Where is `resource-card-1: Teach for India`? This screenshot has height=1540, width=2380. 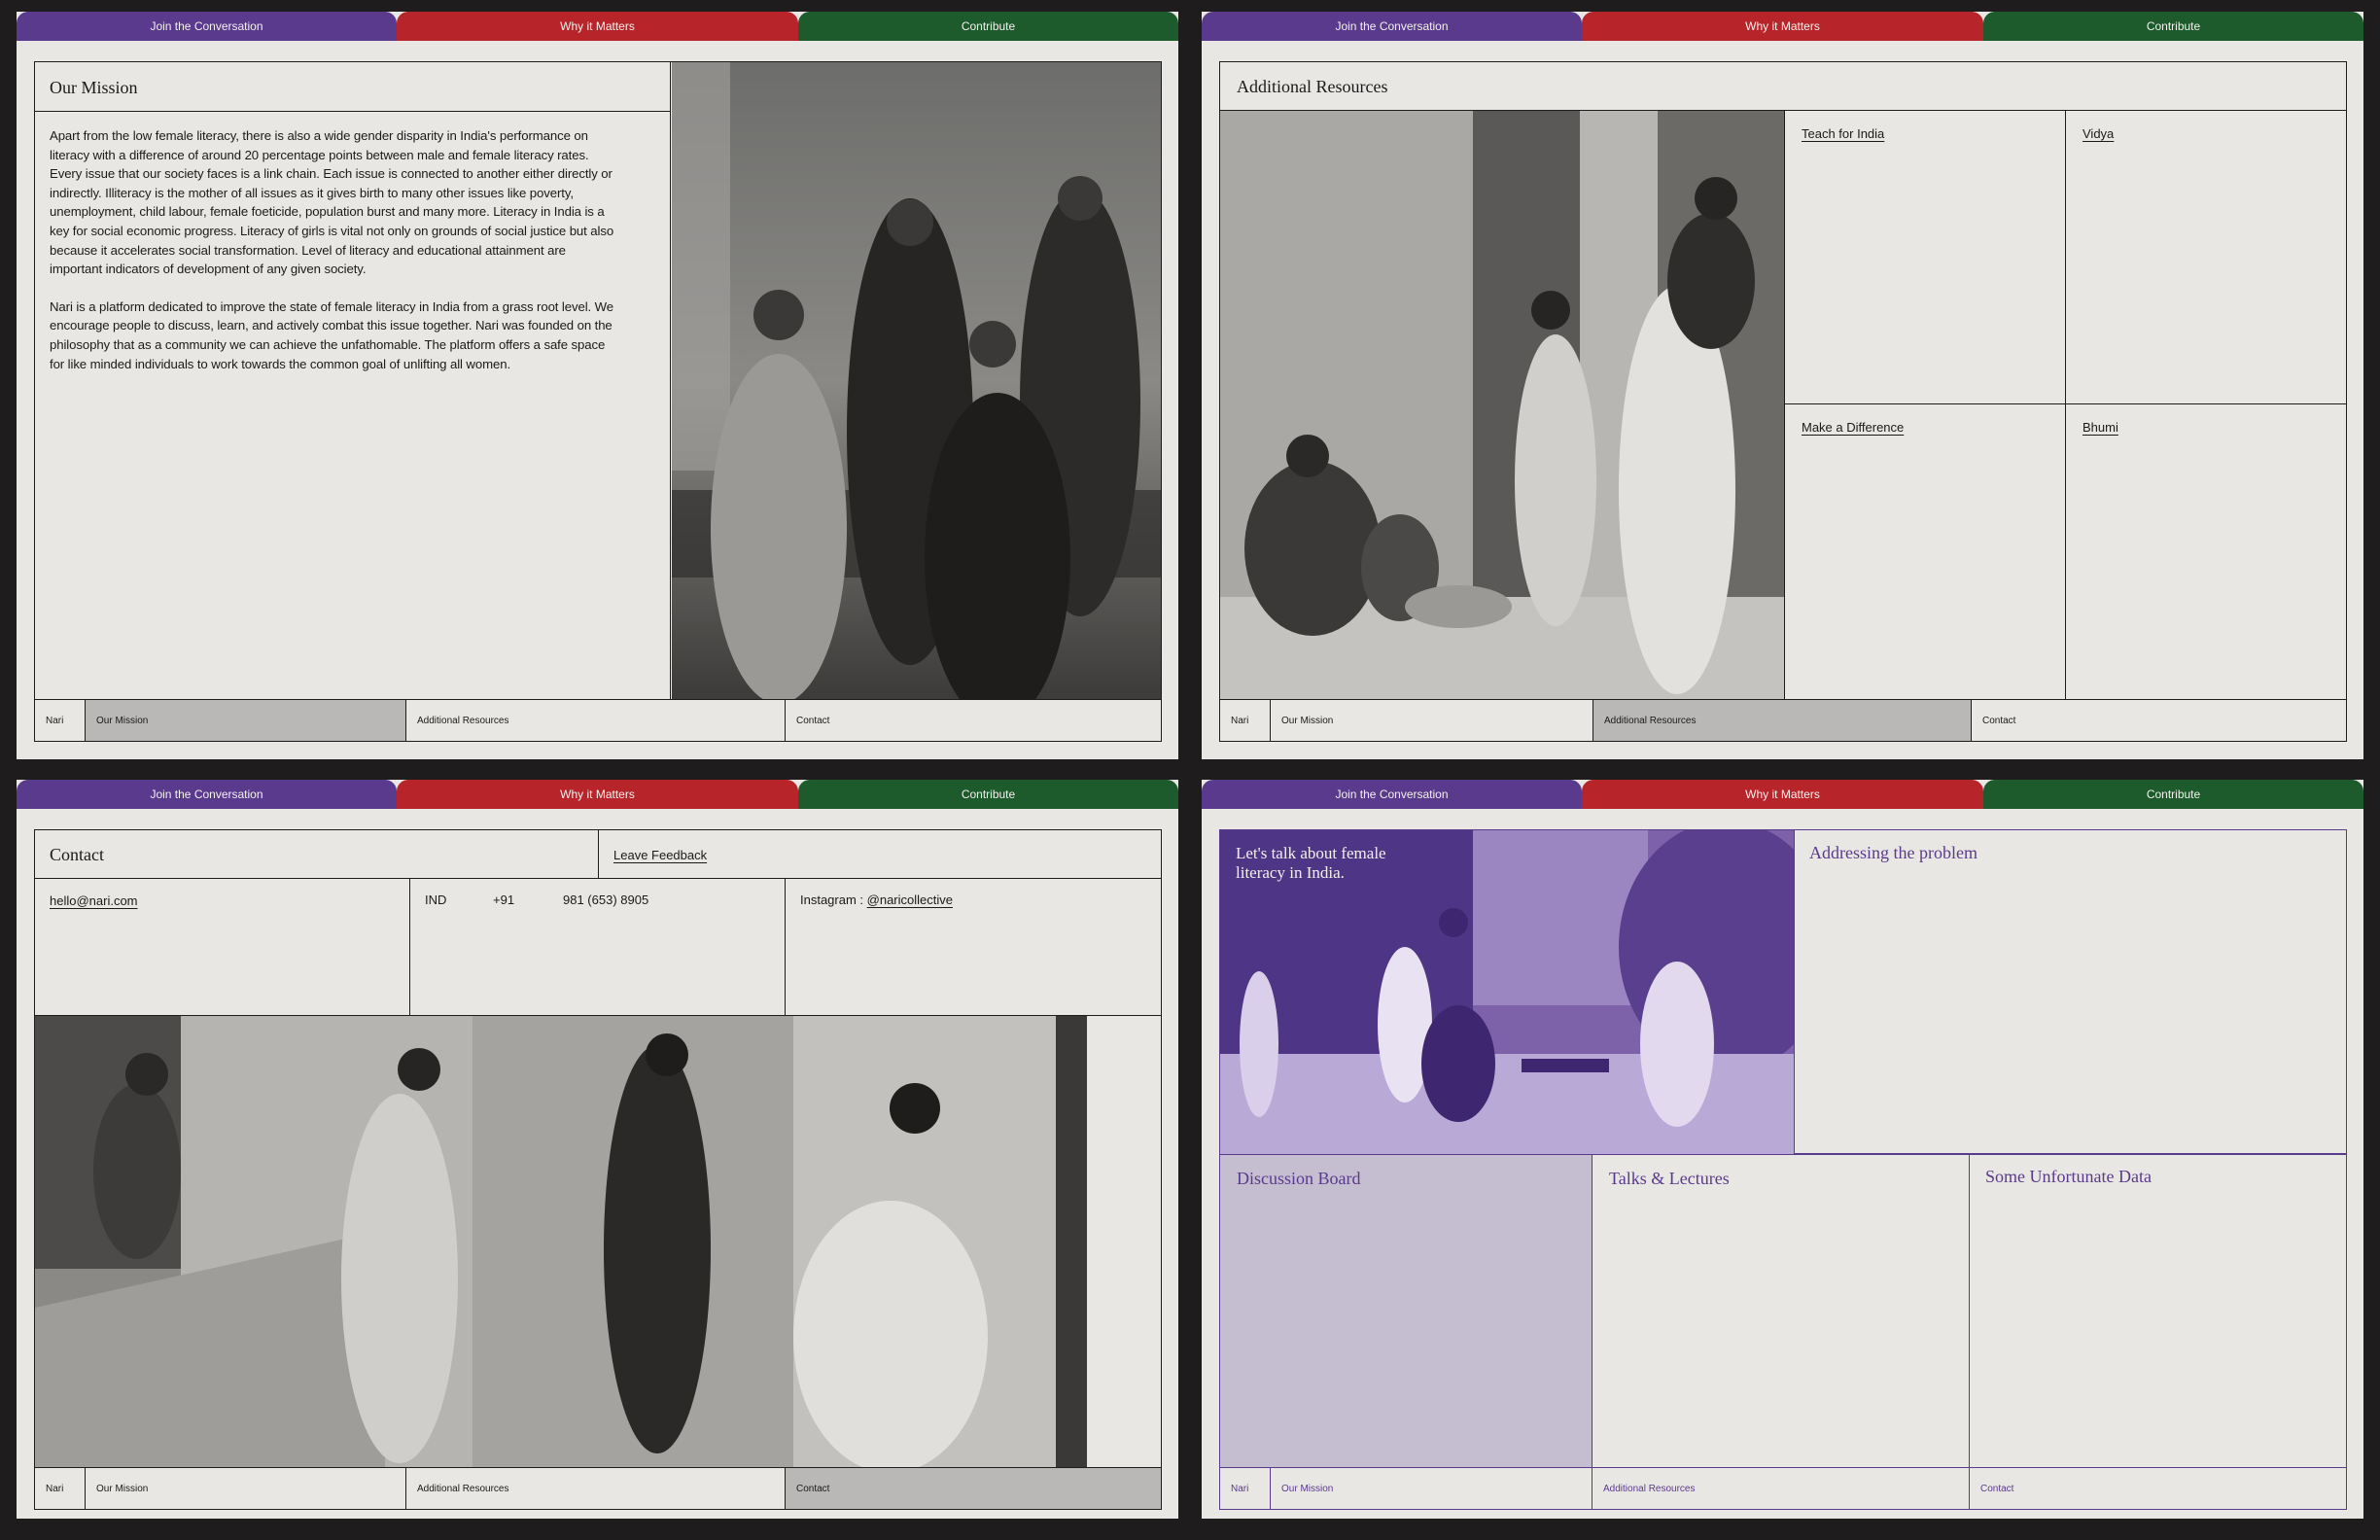 resource-card-1: Teach for India is located at coordinates (1925, 257).